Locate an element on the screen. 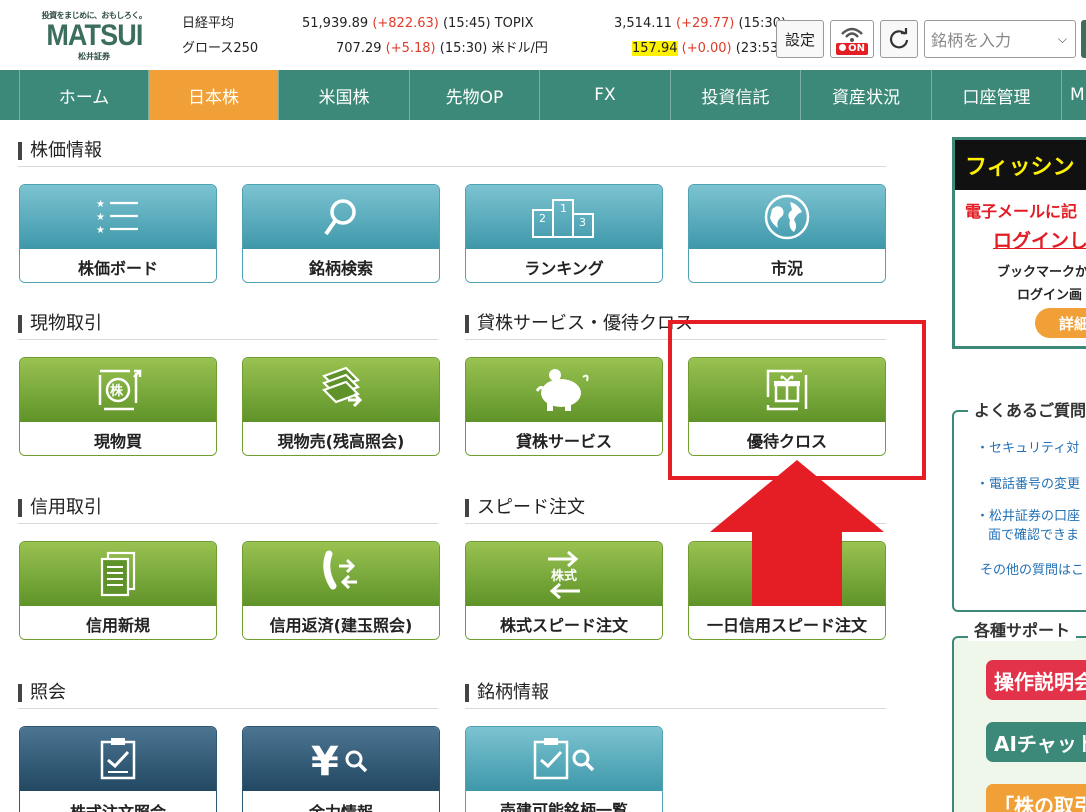 This screenshot has width=1086, height=812. usdjpy-value: 157.94 is located at coordinates (655, 48).